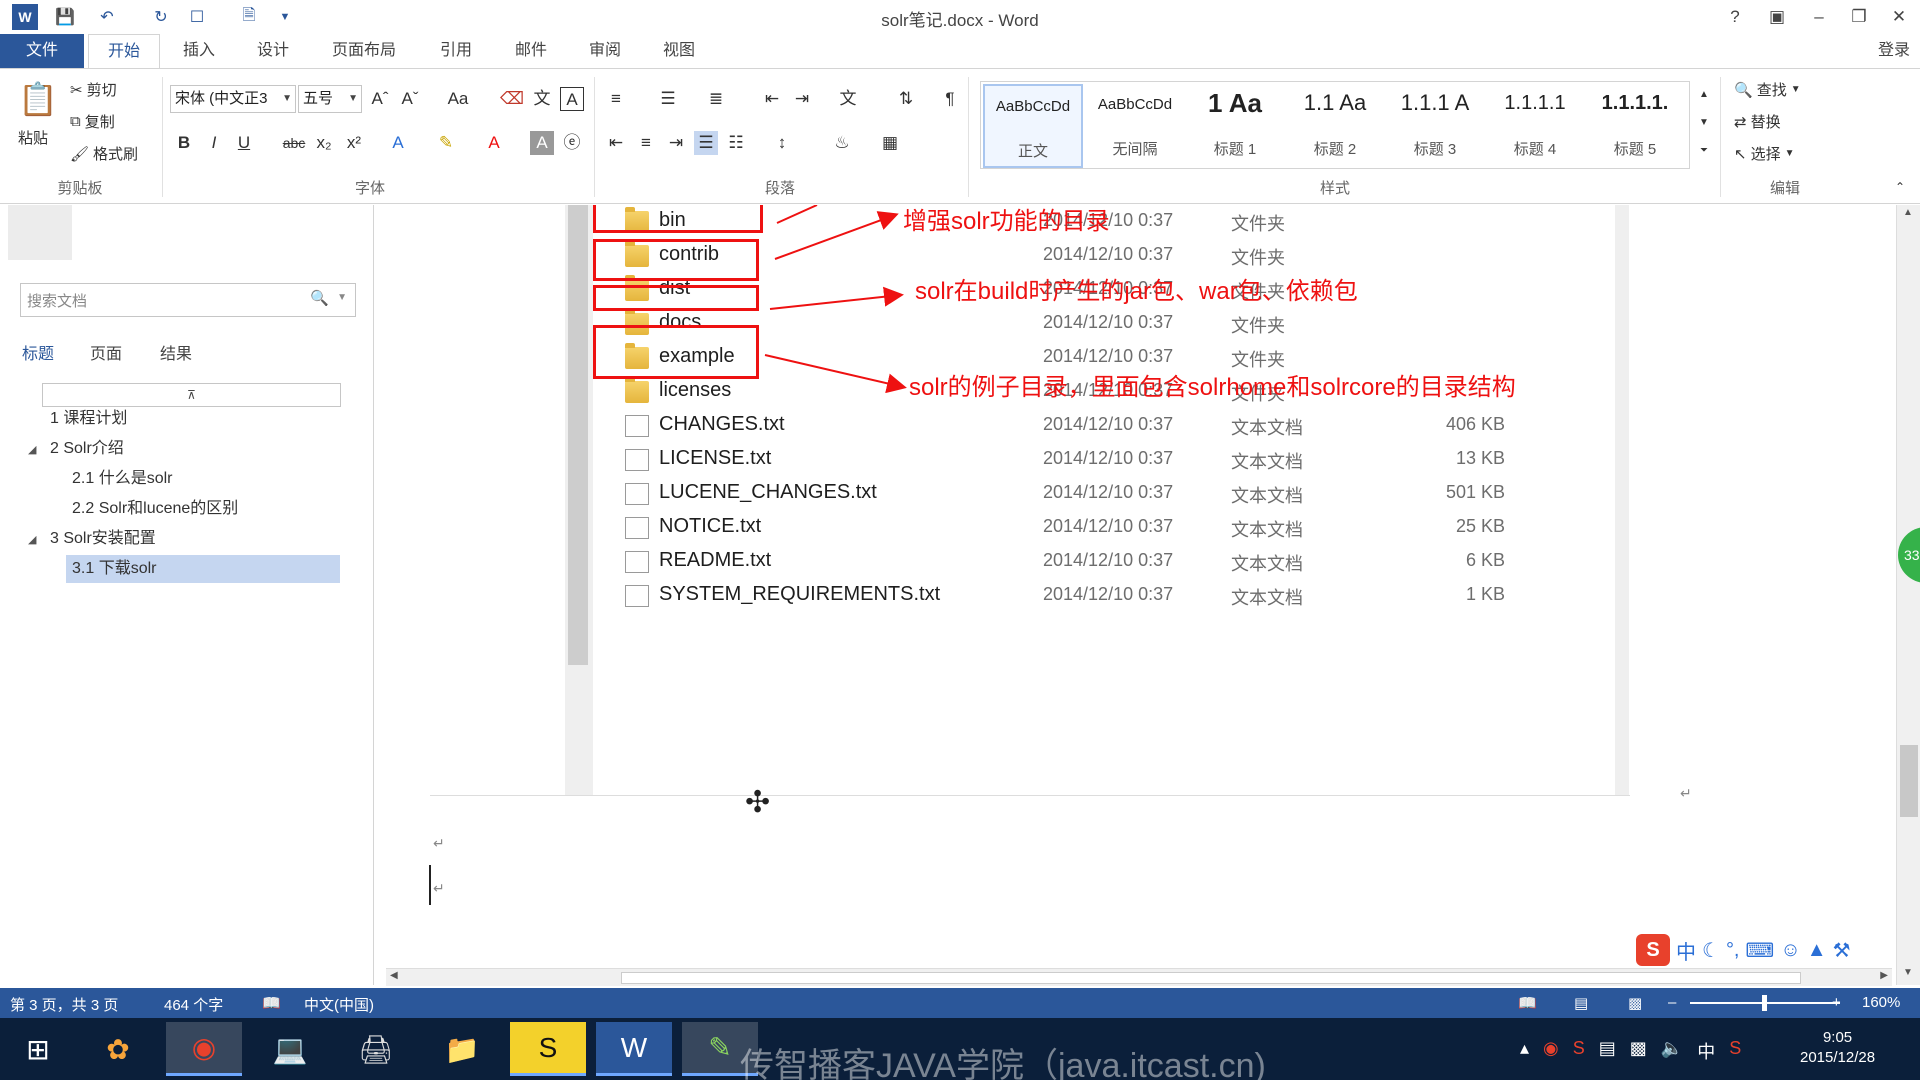 Image resolution: width=1920 pixels, height=1080 pixels. Describe the element at coordinates (1760, 950) in the screenshot. I see `keyboard-icon: ⌨` at that location.